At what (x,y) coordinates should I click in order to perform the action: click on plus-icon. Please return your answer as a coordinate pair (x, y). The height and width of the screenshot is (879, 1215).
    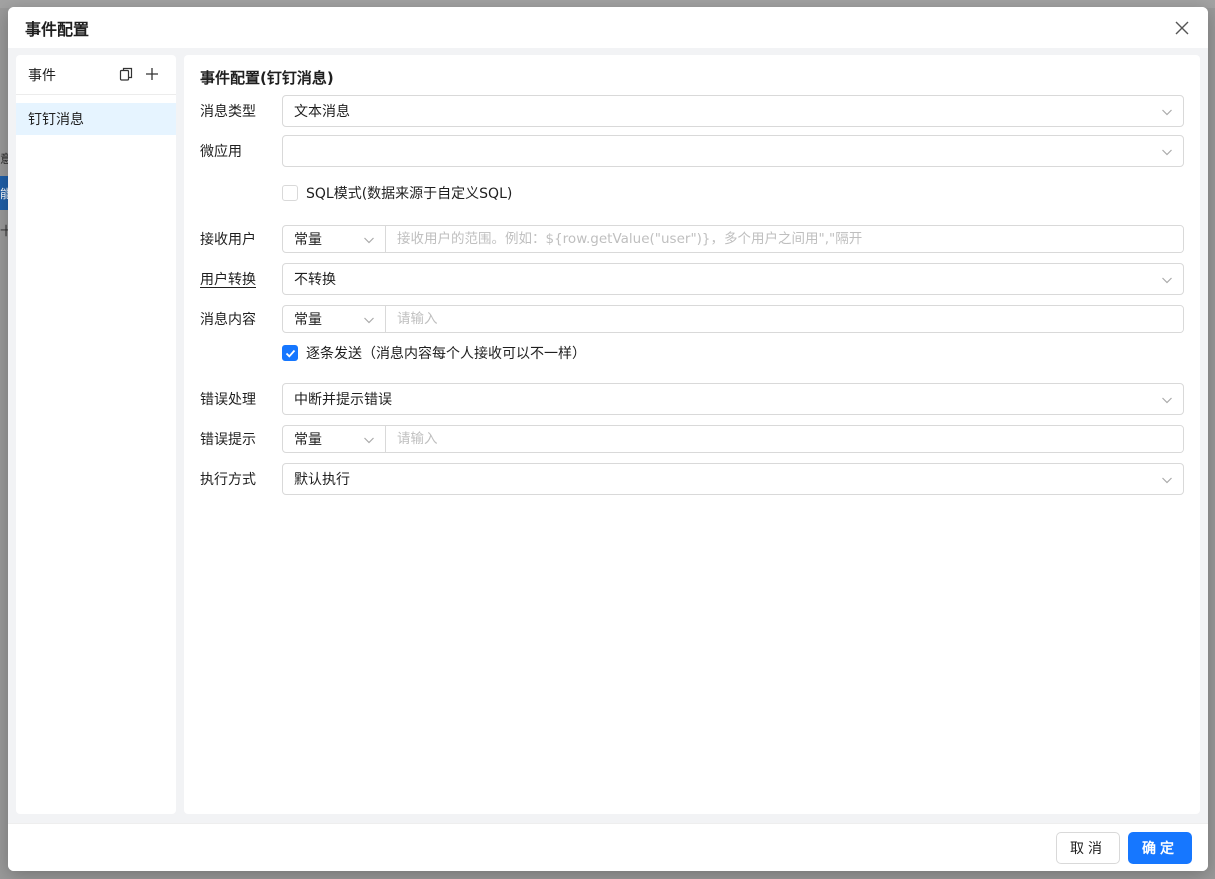
    Looking at the image, I should click on (152, 74).